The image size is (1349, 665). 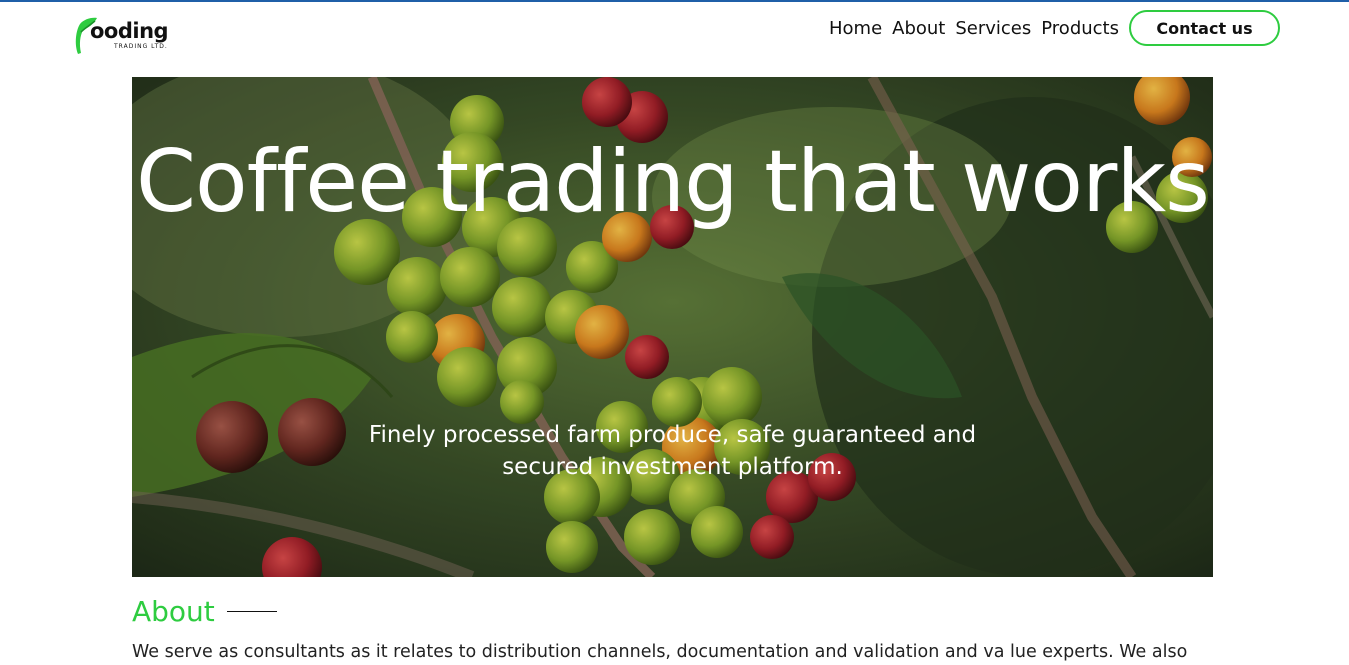 What do you see at coordinates (251, 611) in the screenshot?
I see `heading-divider` at bounding box center [251, 611].